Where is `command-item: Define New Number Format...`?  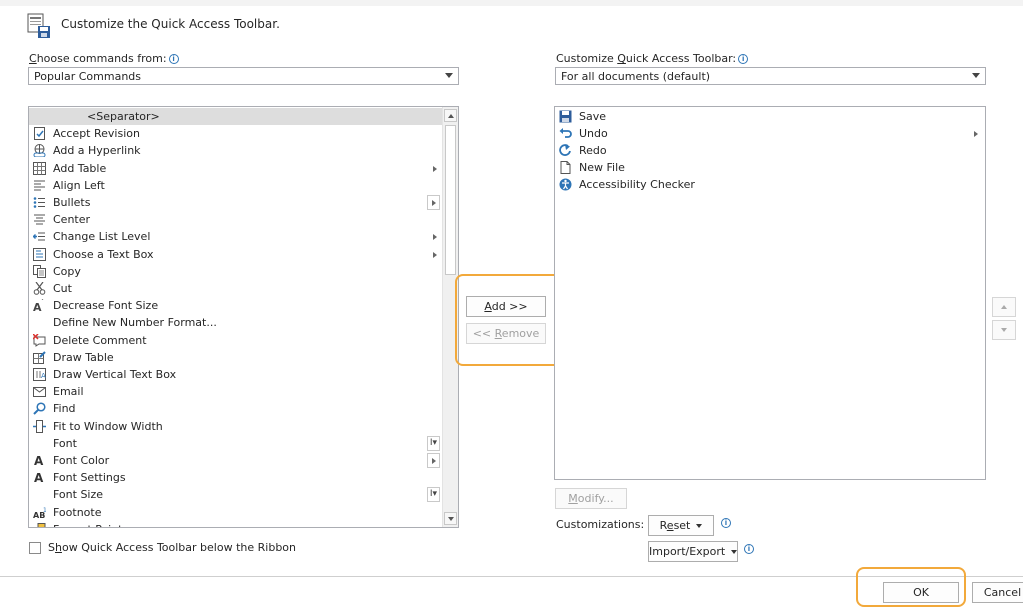 command-item: Define New Number Format... is located at coordinates (243, 322).